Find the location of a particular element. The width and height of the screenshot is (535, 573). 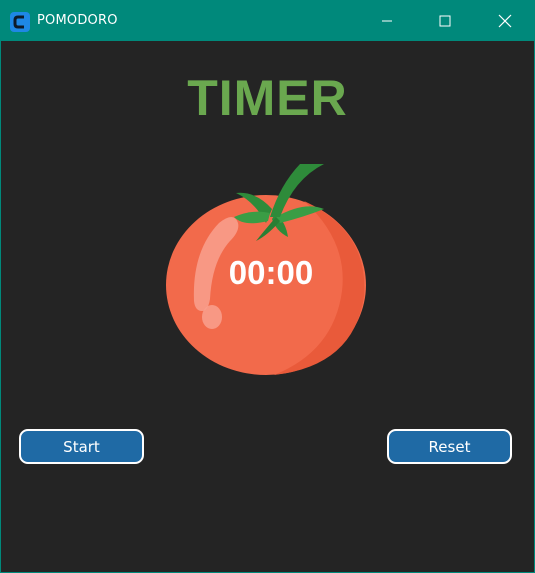

reset-button: Reset is located at coordinates (449, 446).